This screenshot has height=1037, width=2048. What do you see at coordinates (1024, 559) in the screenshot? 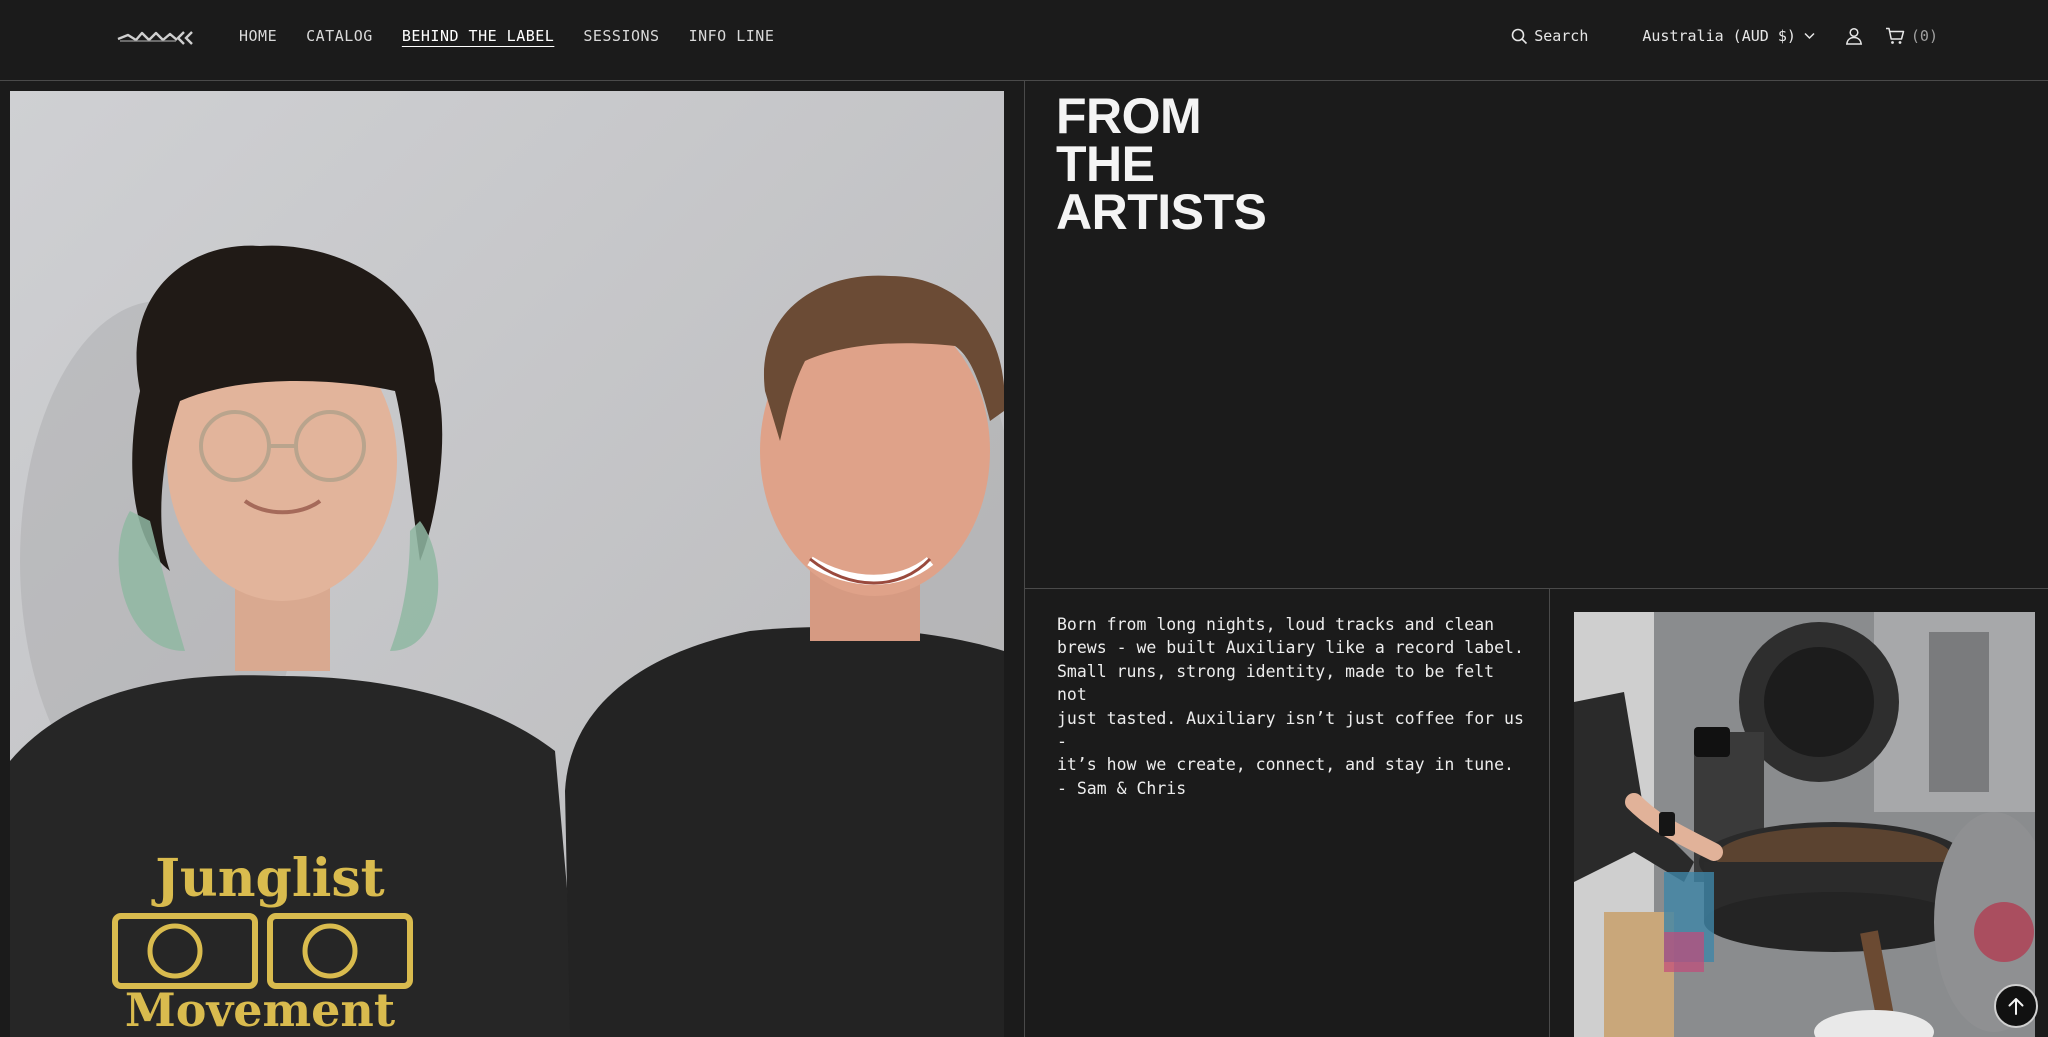
I see `divider-vertical-main` at bounding box center [1024, 559].